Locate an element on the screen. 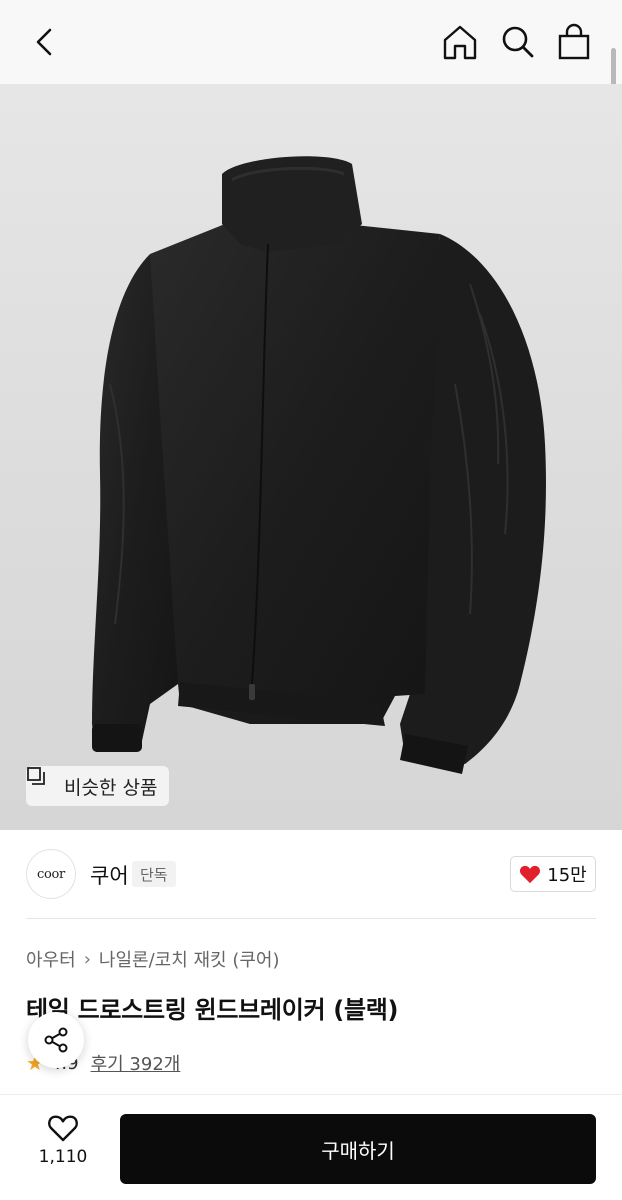  heart-outline-icon is located at coordinates (63, 1128).